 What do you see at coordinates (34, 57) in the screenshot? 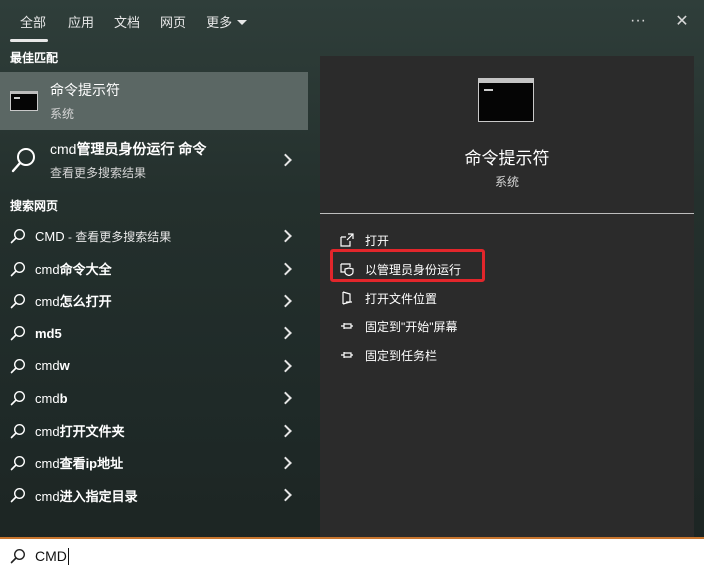
I see `best-match-heading: 最佳匹配` at bounding box center [34, 57].